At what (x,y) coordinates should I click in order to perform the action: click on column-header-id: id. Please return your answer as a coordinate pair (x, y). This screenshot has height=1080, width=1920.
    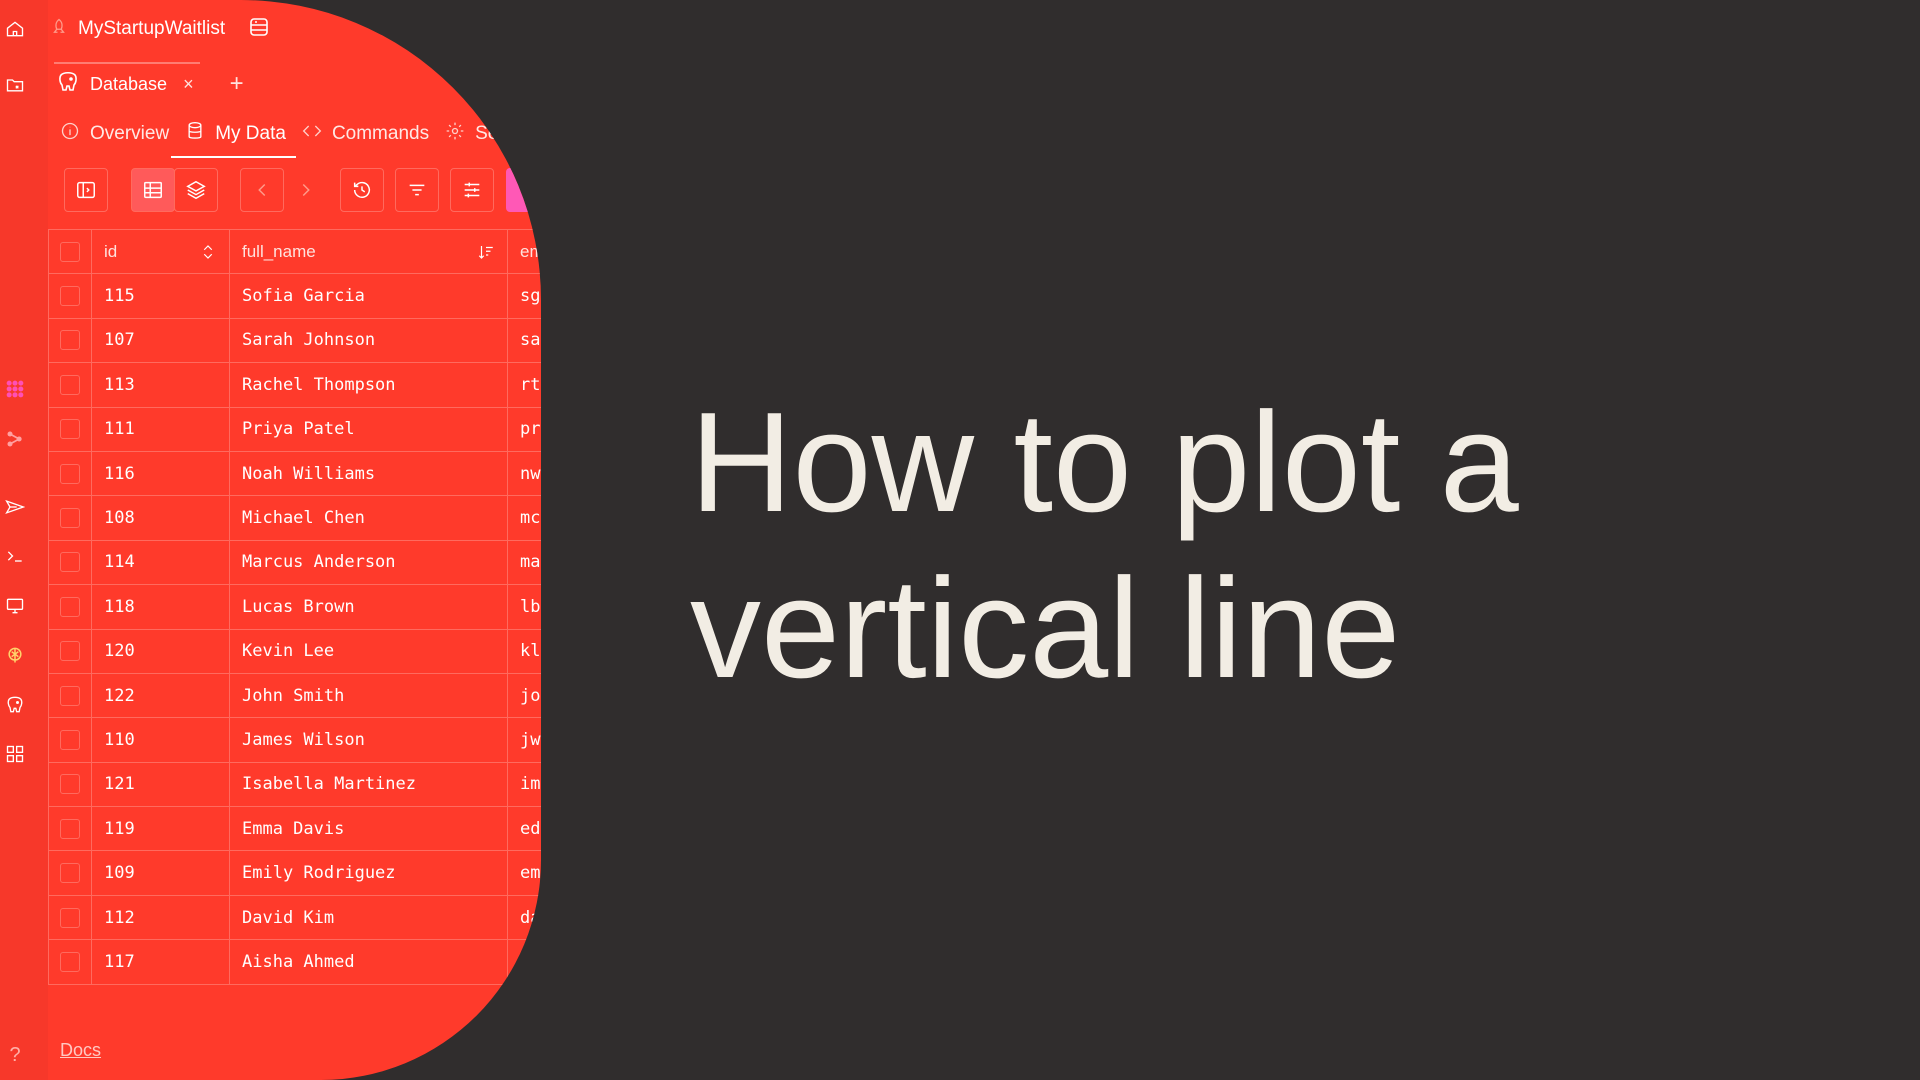
    Looking at the image, I should click on (161, 252).